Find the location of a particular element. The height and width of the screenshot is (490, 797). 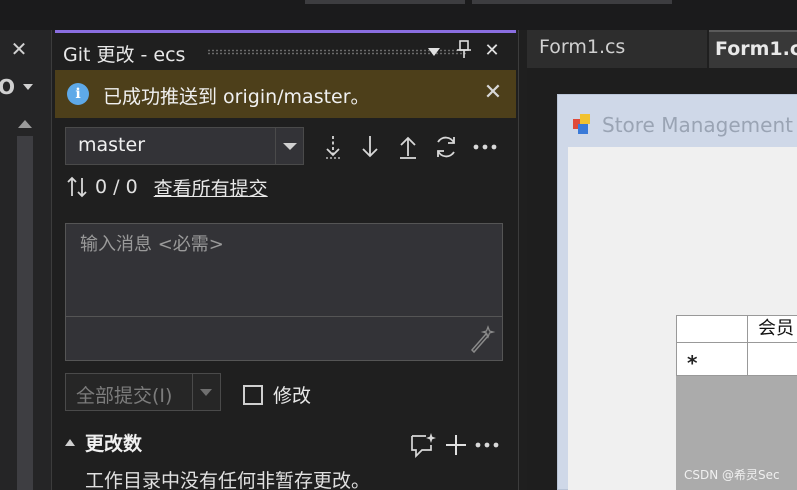

window-position-dropdown-icon is located at coordinates (434, 51).